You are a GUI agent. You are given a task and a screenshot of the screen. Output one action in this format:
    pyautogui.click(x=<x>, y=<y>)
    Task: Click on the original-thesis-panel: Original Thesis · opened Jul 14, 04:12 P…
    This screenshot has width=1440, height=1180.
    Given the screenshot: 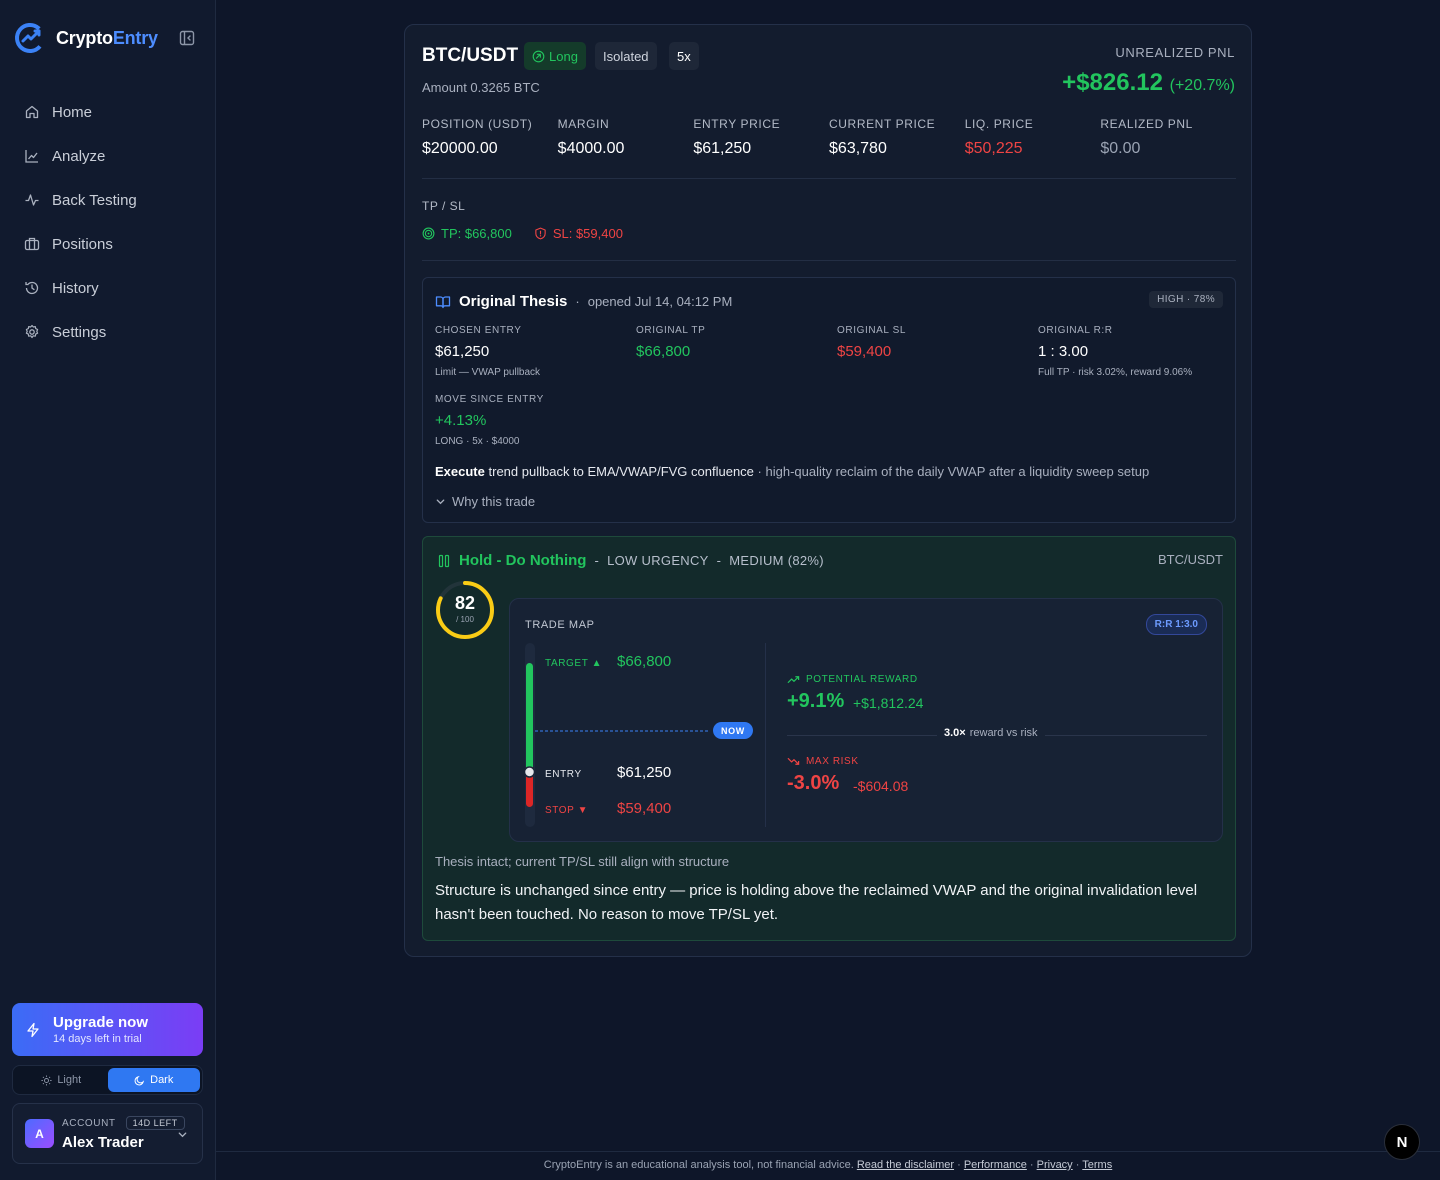 What is the action you would take?
    pyautogui.click(x=829, y=400)
    